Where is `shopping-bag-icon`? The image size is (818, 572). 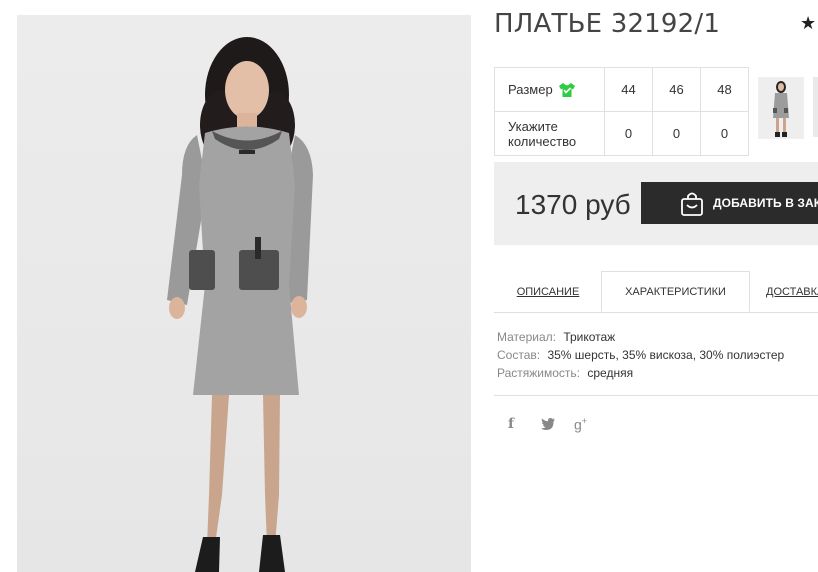 shopping-bag-icon is located at coordinates (692, 204).